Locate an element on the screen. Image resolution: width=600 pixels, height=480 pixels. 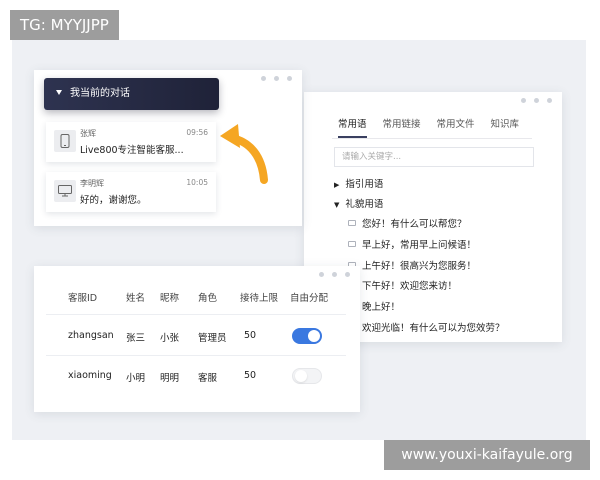
agent-id: zhangsan is located at coordinates (91, 335).